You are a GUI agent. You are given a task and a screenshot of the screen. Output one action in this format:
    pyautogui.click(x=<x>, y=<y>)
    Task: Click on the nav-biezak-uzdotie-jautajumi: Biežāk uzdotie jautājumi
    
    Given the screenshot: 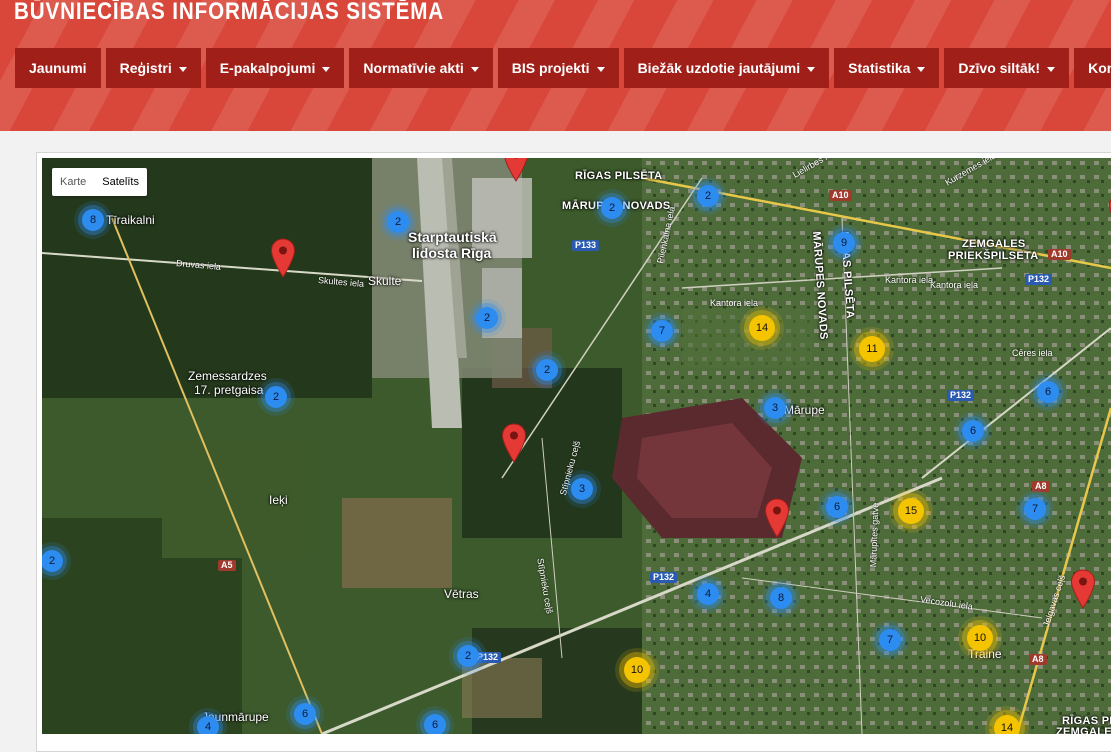 What is the action you would take?
    pyautogui.click(x=726, y=68)
    